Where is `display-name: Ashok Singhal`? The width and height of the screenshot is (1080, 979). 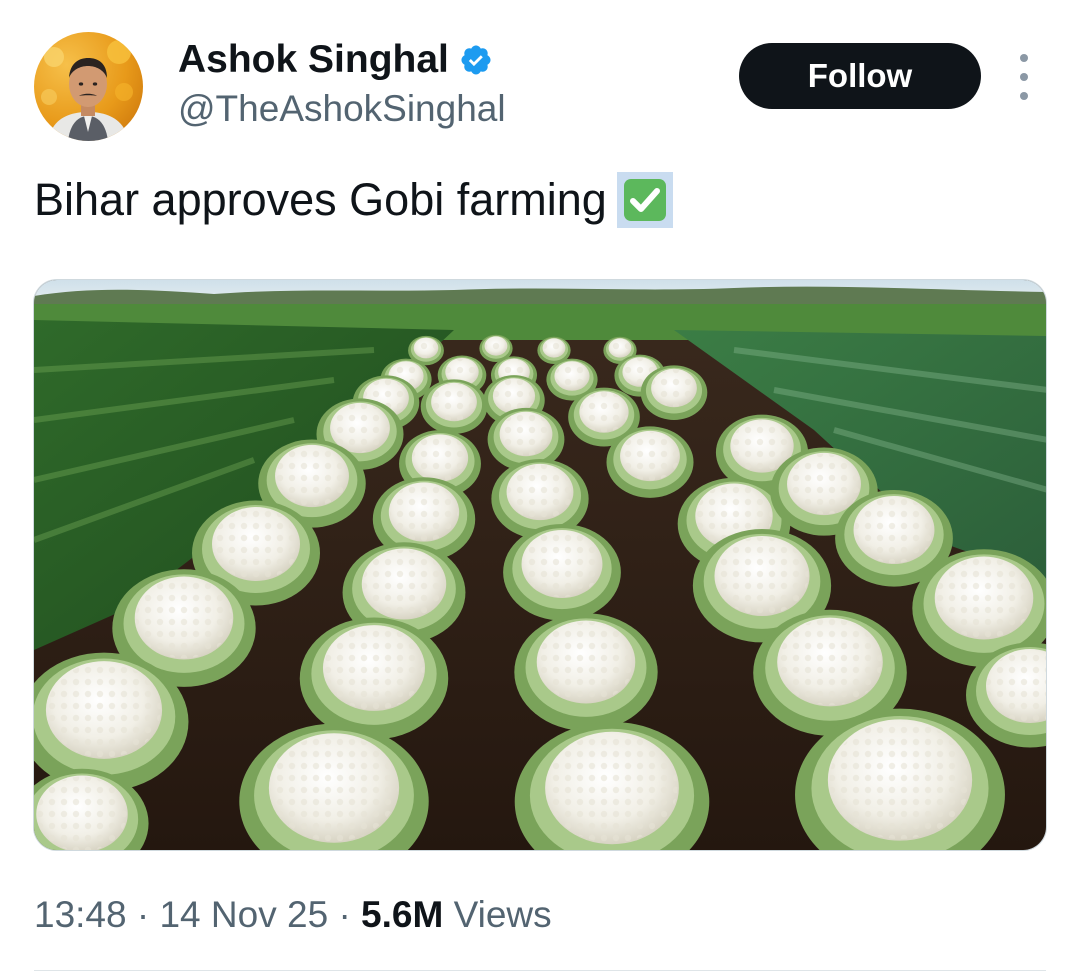
display-name: Ashok Singhal is located at coordinates (335, 60).